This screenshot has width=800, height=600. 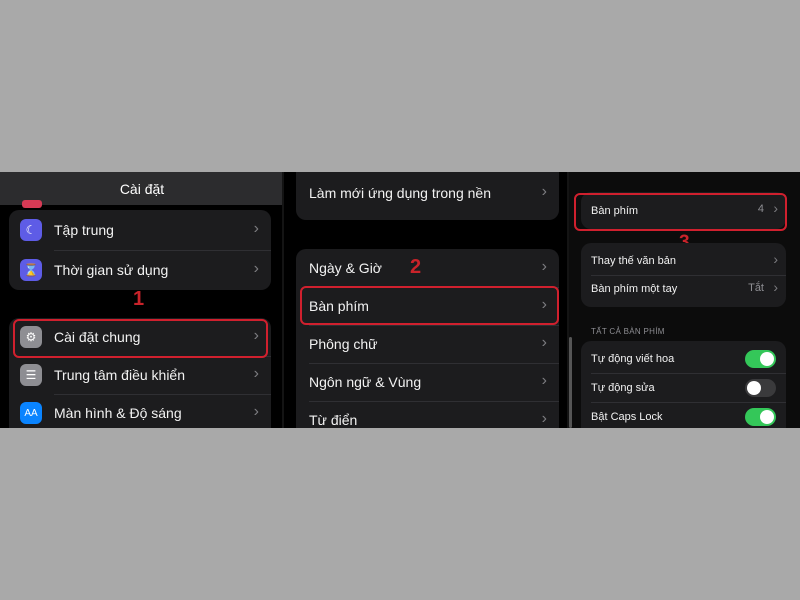 What do you see at coordinates (140, 230) in the screenshot?
I see `row-focus: ☾ Tập trung ›` at bounding box center [140, 230].